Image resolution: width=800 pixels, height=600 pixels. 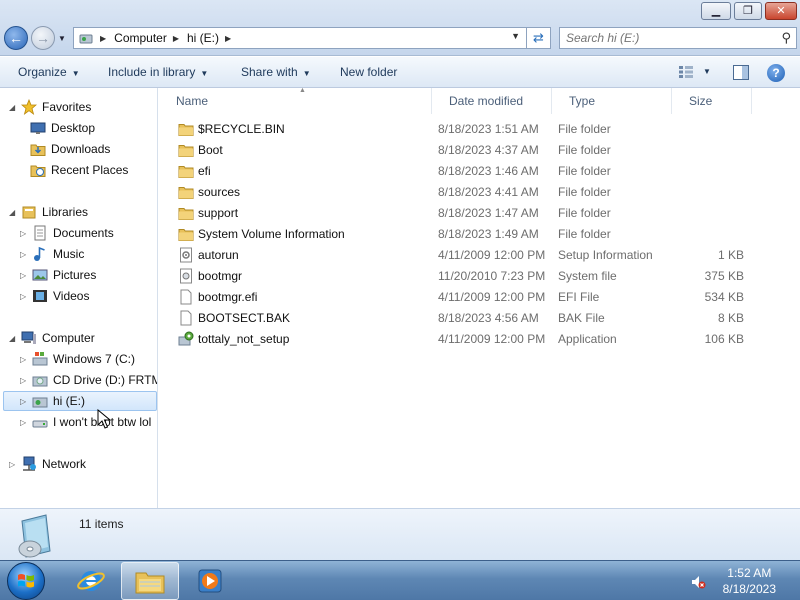 What do you see at coordinates (186, 255) in the screenshot?
I see `setup-info-icon` at bounding box center [186, 255].